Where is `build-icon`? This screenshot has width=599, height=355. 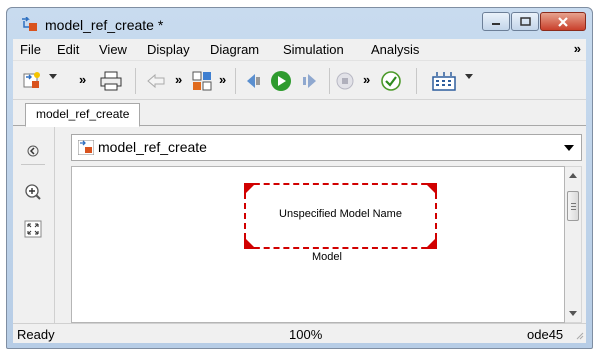
build-icon is located at coordinates (444, 81).